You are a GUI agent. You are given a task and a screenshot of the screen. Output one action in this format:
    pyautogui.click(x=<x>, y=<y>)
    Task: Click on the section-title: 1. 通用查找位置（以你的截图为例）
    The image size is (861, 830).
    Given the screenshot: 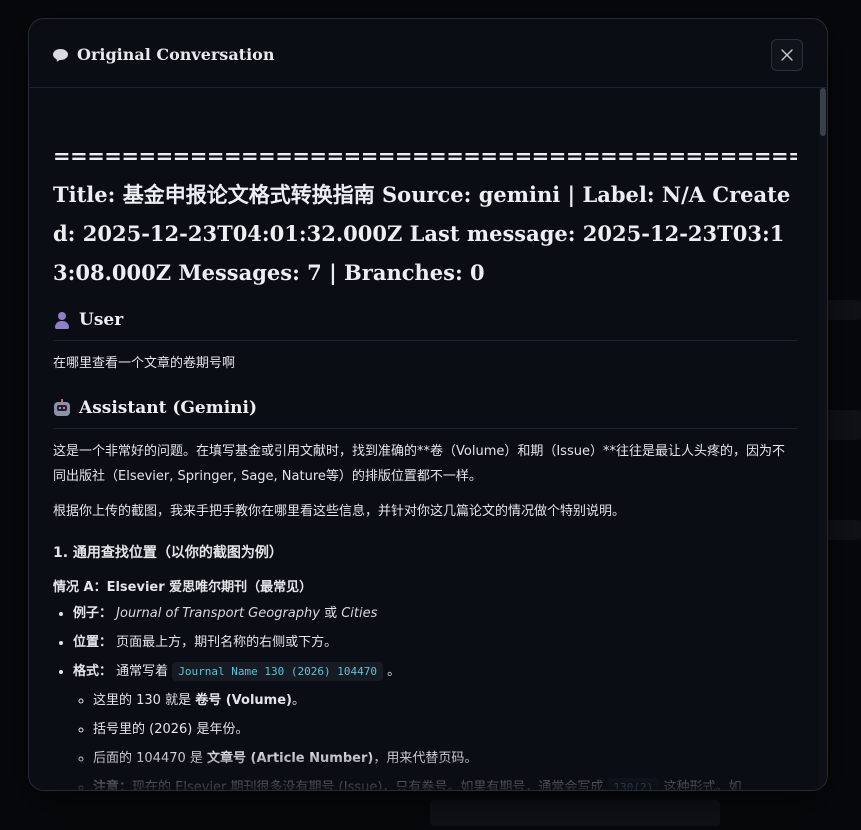 What is the action you would take?
    pyautogui.click(x=168, y=553)
    